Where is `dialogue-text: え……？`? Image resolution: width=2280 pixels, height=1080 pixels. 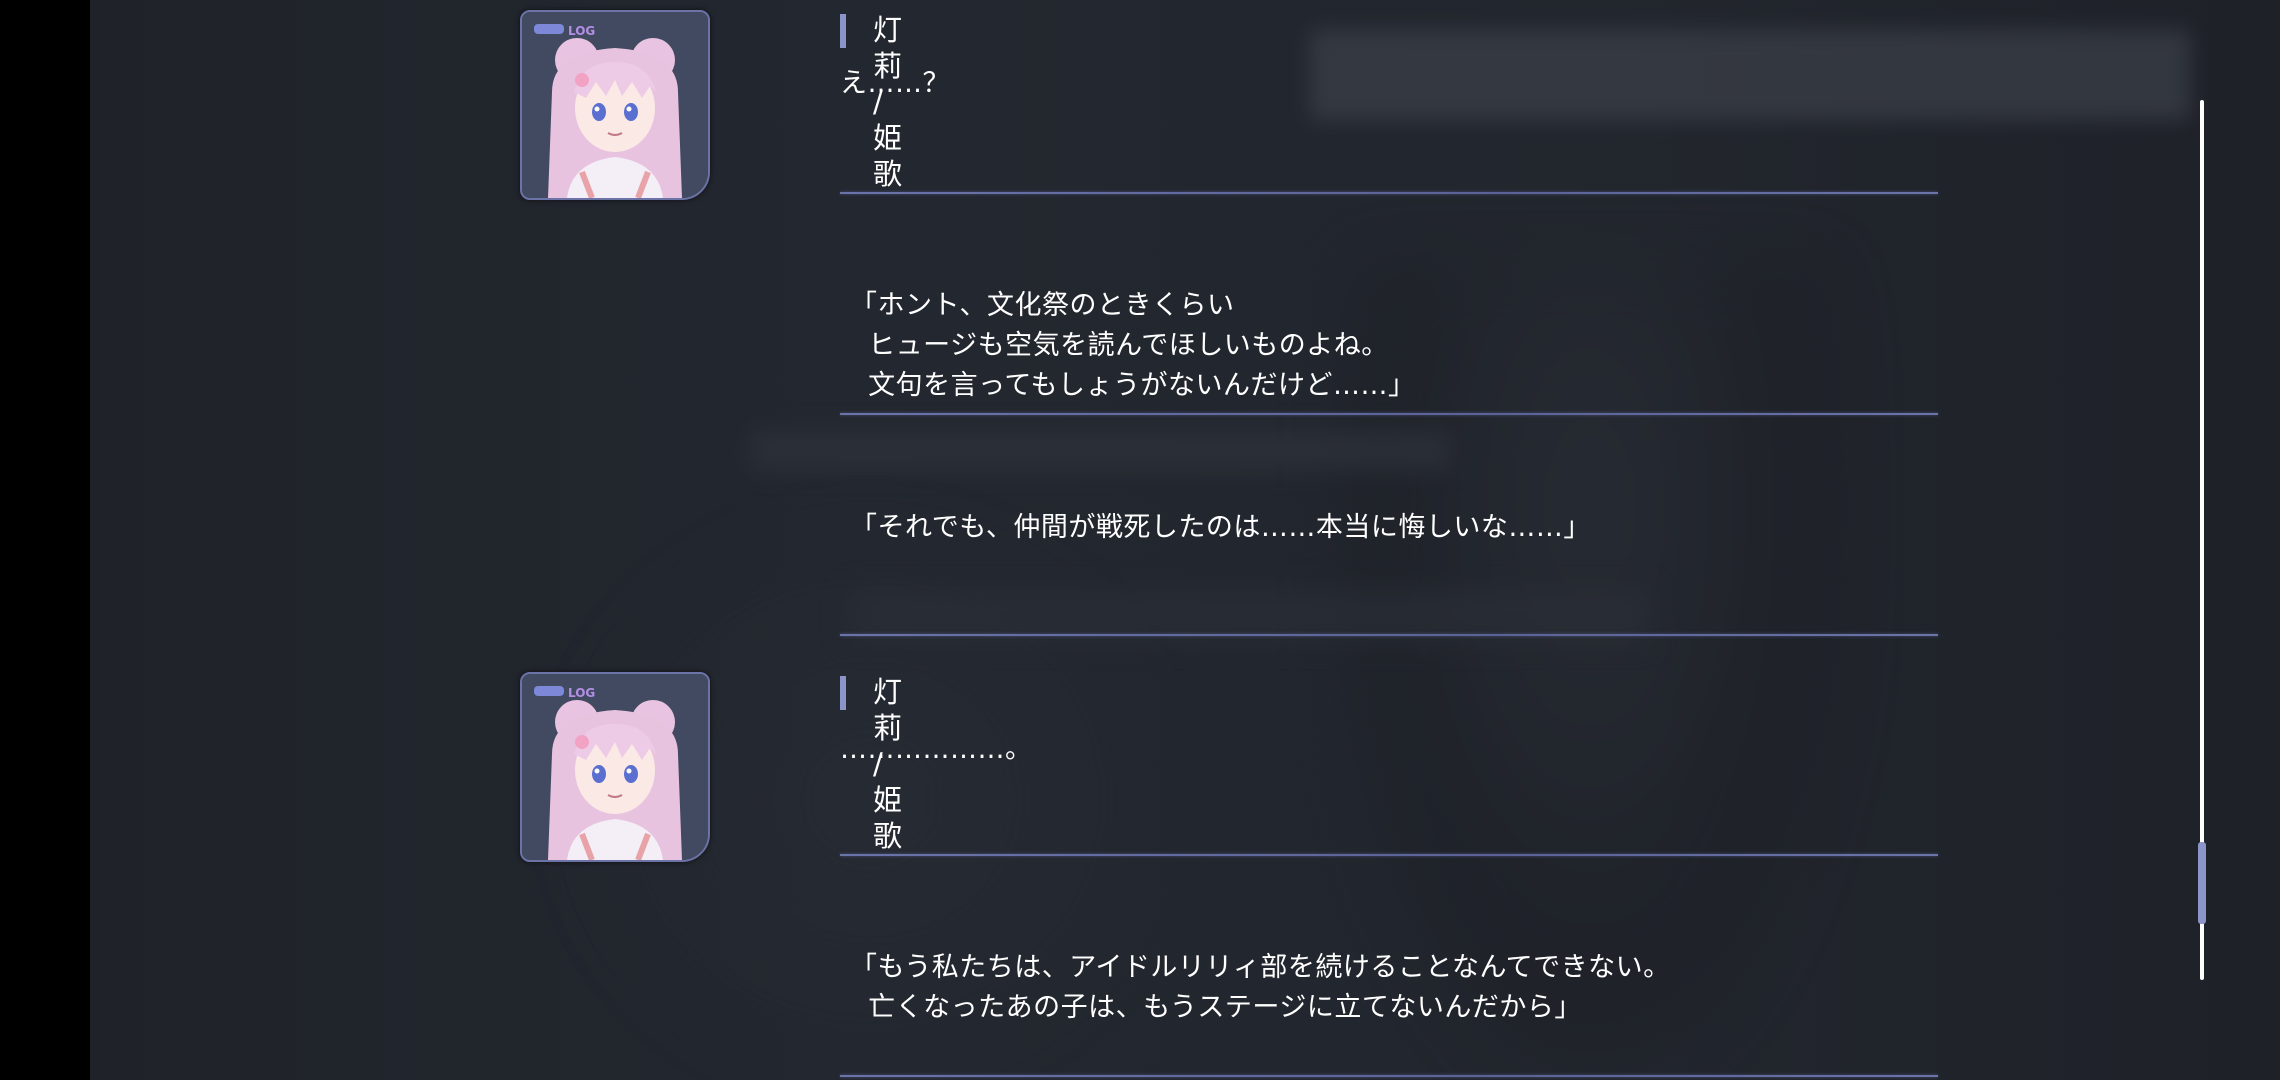 dialogue-text: え……？ is located at coordinates (895, 83).